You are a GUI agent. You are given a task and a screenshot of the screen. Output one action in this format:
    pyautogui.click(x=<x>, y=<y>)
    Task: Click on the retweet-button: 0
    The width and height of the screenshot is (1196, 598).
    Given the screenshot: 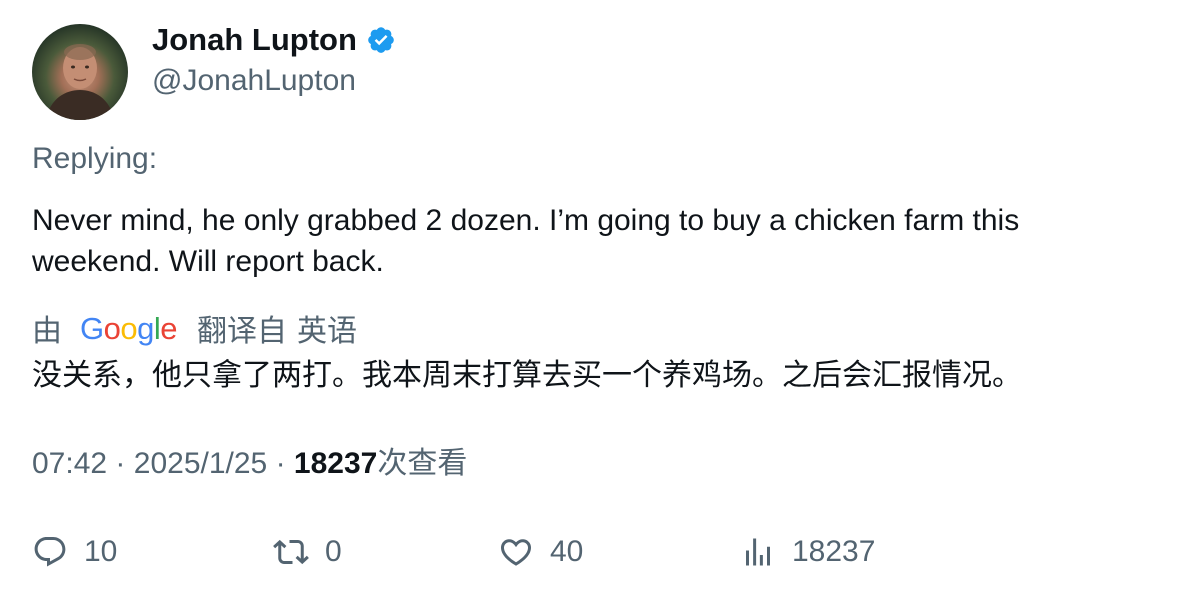 What is the action you would take?
    pyautogui.click(x=307, y=552)
    